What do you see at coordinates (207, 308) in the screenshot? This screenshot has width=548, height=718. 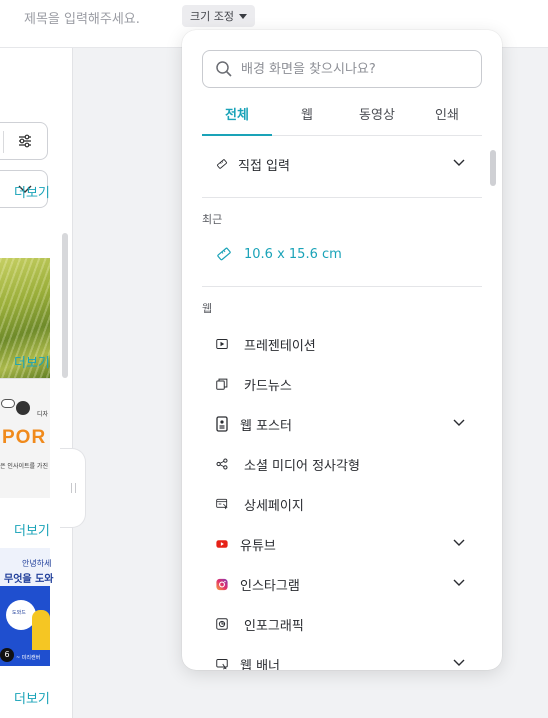 I see `web-section-title: 웹` at bounding box center [207, 308].